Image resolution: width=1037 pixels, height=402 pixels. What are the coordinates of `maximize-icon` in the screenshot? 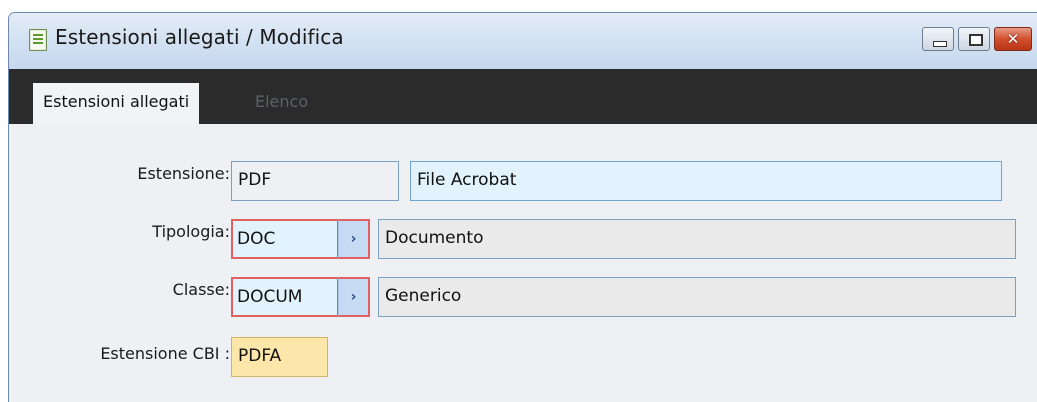 It's located at (976, 40).